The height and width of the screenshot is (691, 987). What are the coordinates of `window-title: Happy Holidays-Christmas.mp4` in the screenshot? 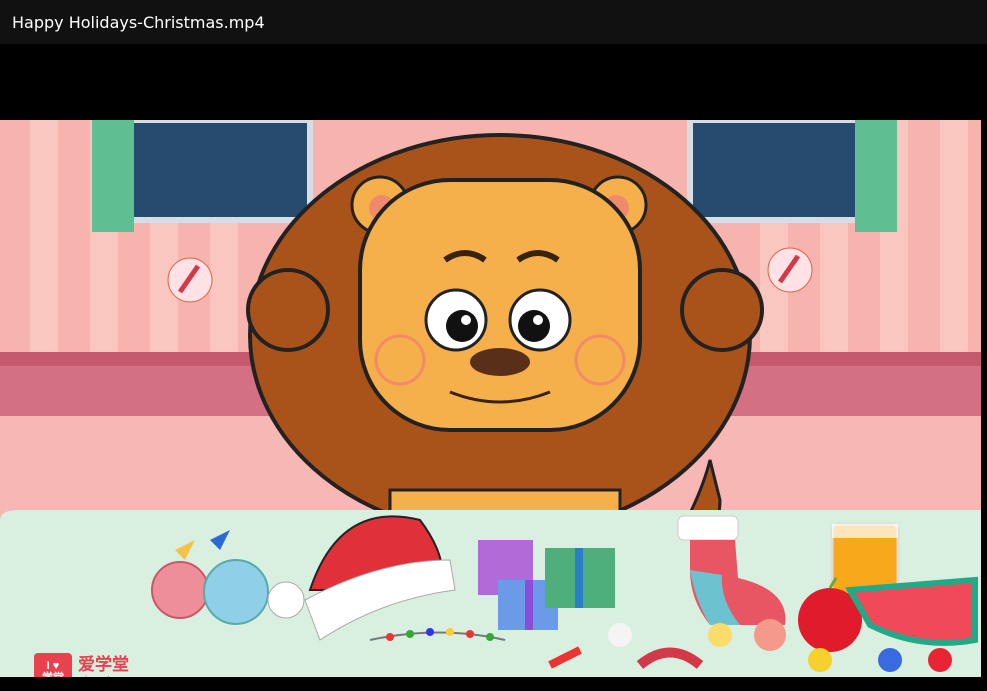 It's located at (138, 22).